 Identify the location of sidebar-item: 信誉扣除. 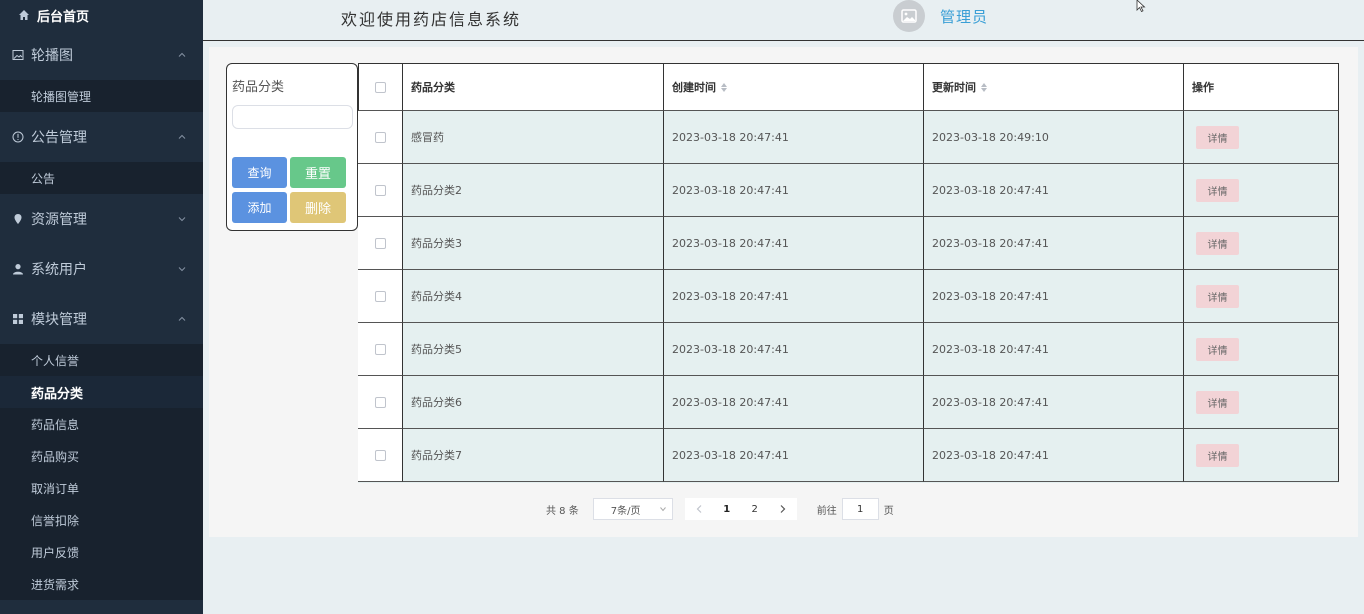
(101, 520).